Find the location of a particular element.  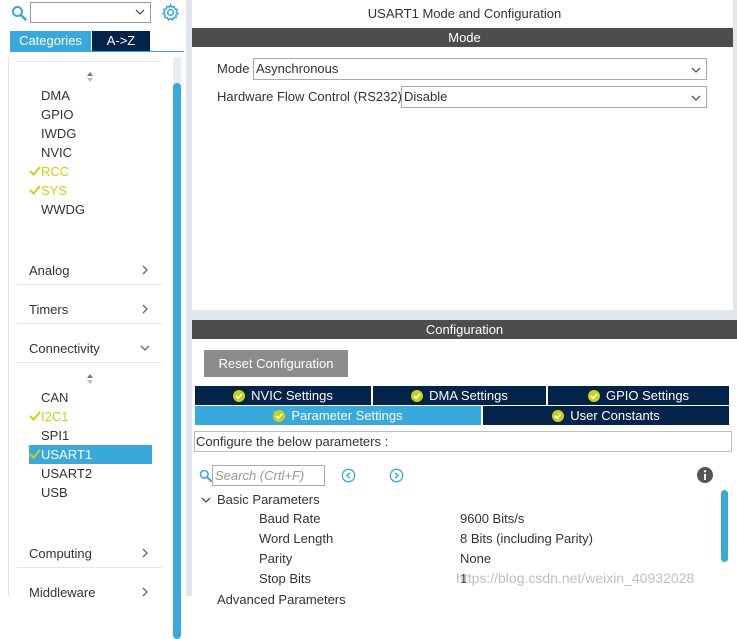

tab-user-constants: User Constants is located at coordinates (606, 415).